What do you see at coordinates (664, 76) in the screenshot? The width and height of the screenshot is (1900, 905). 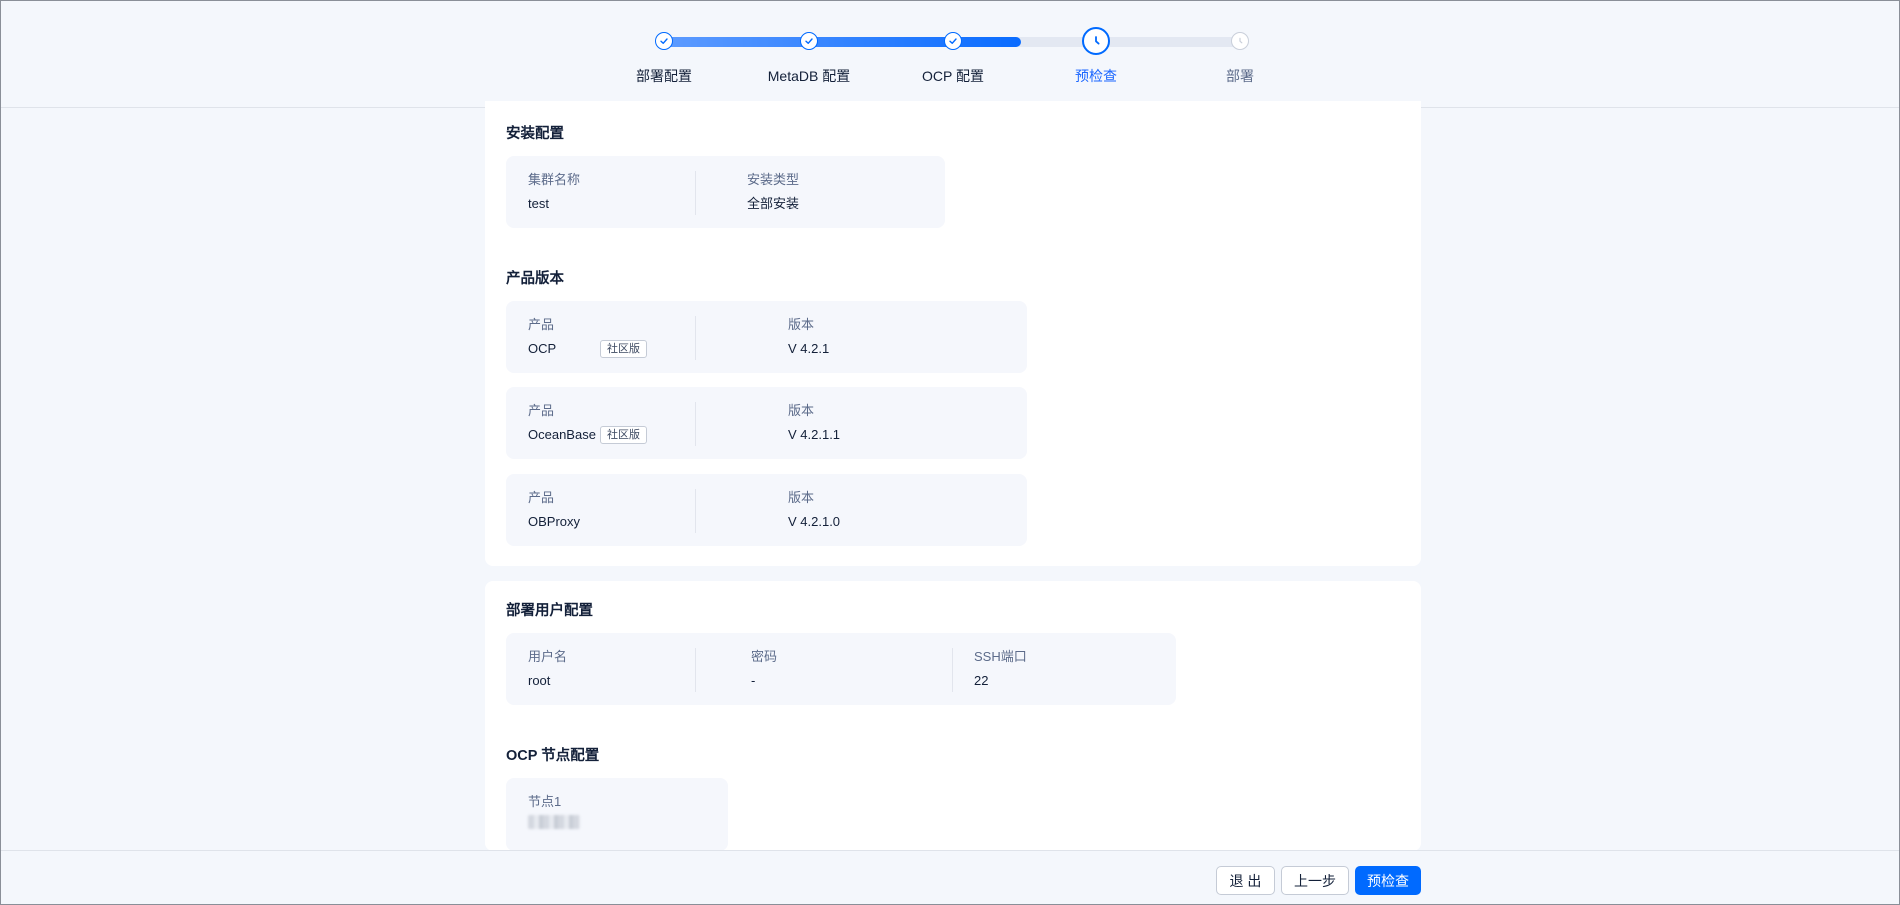 I see `step-label-deploy-config: 部署配置` at bounding box center [664, 76].